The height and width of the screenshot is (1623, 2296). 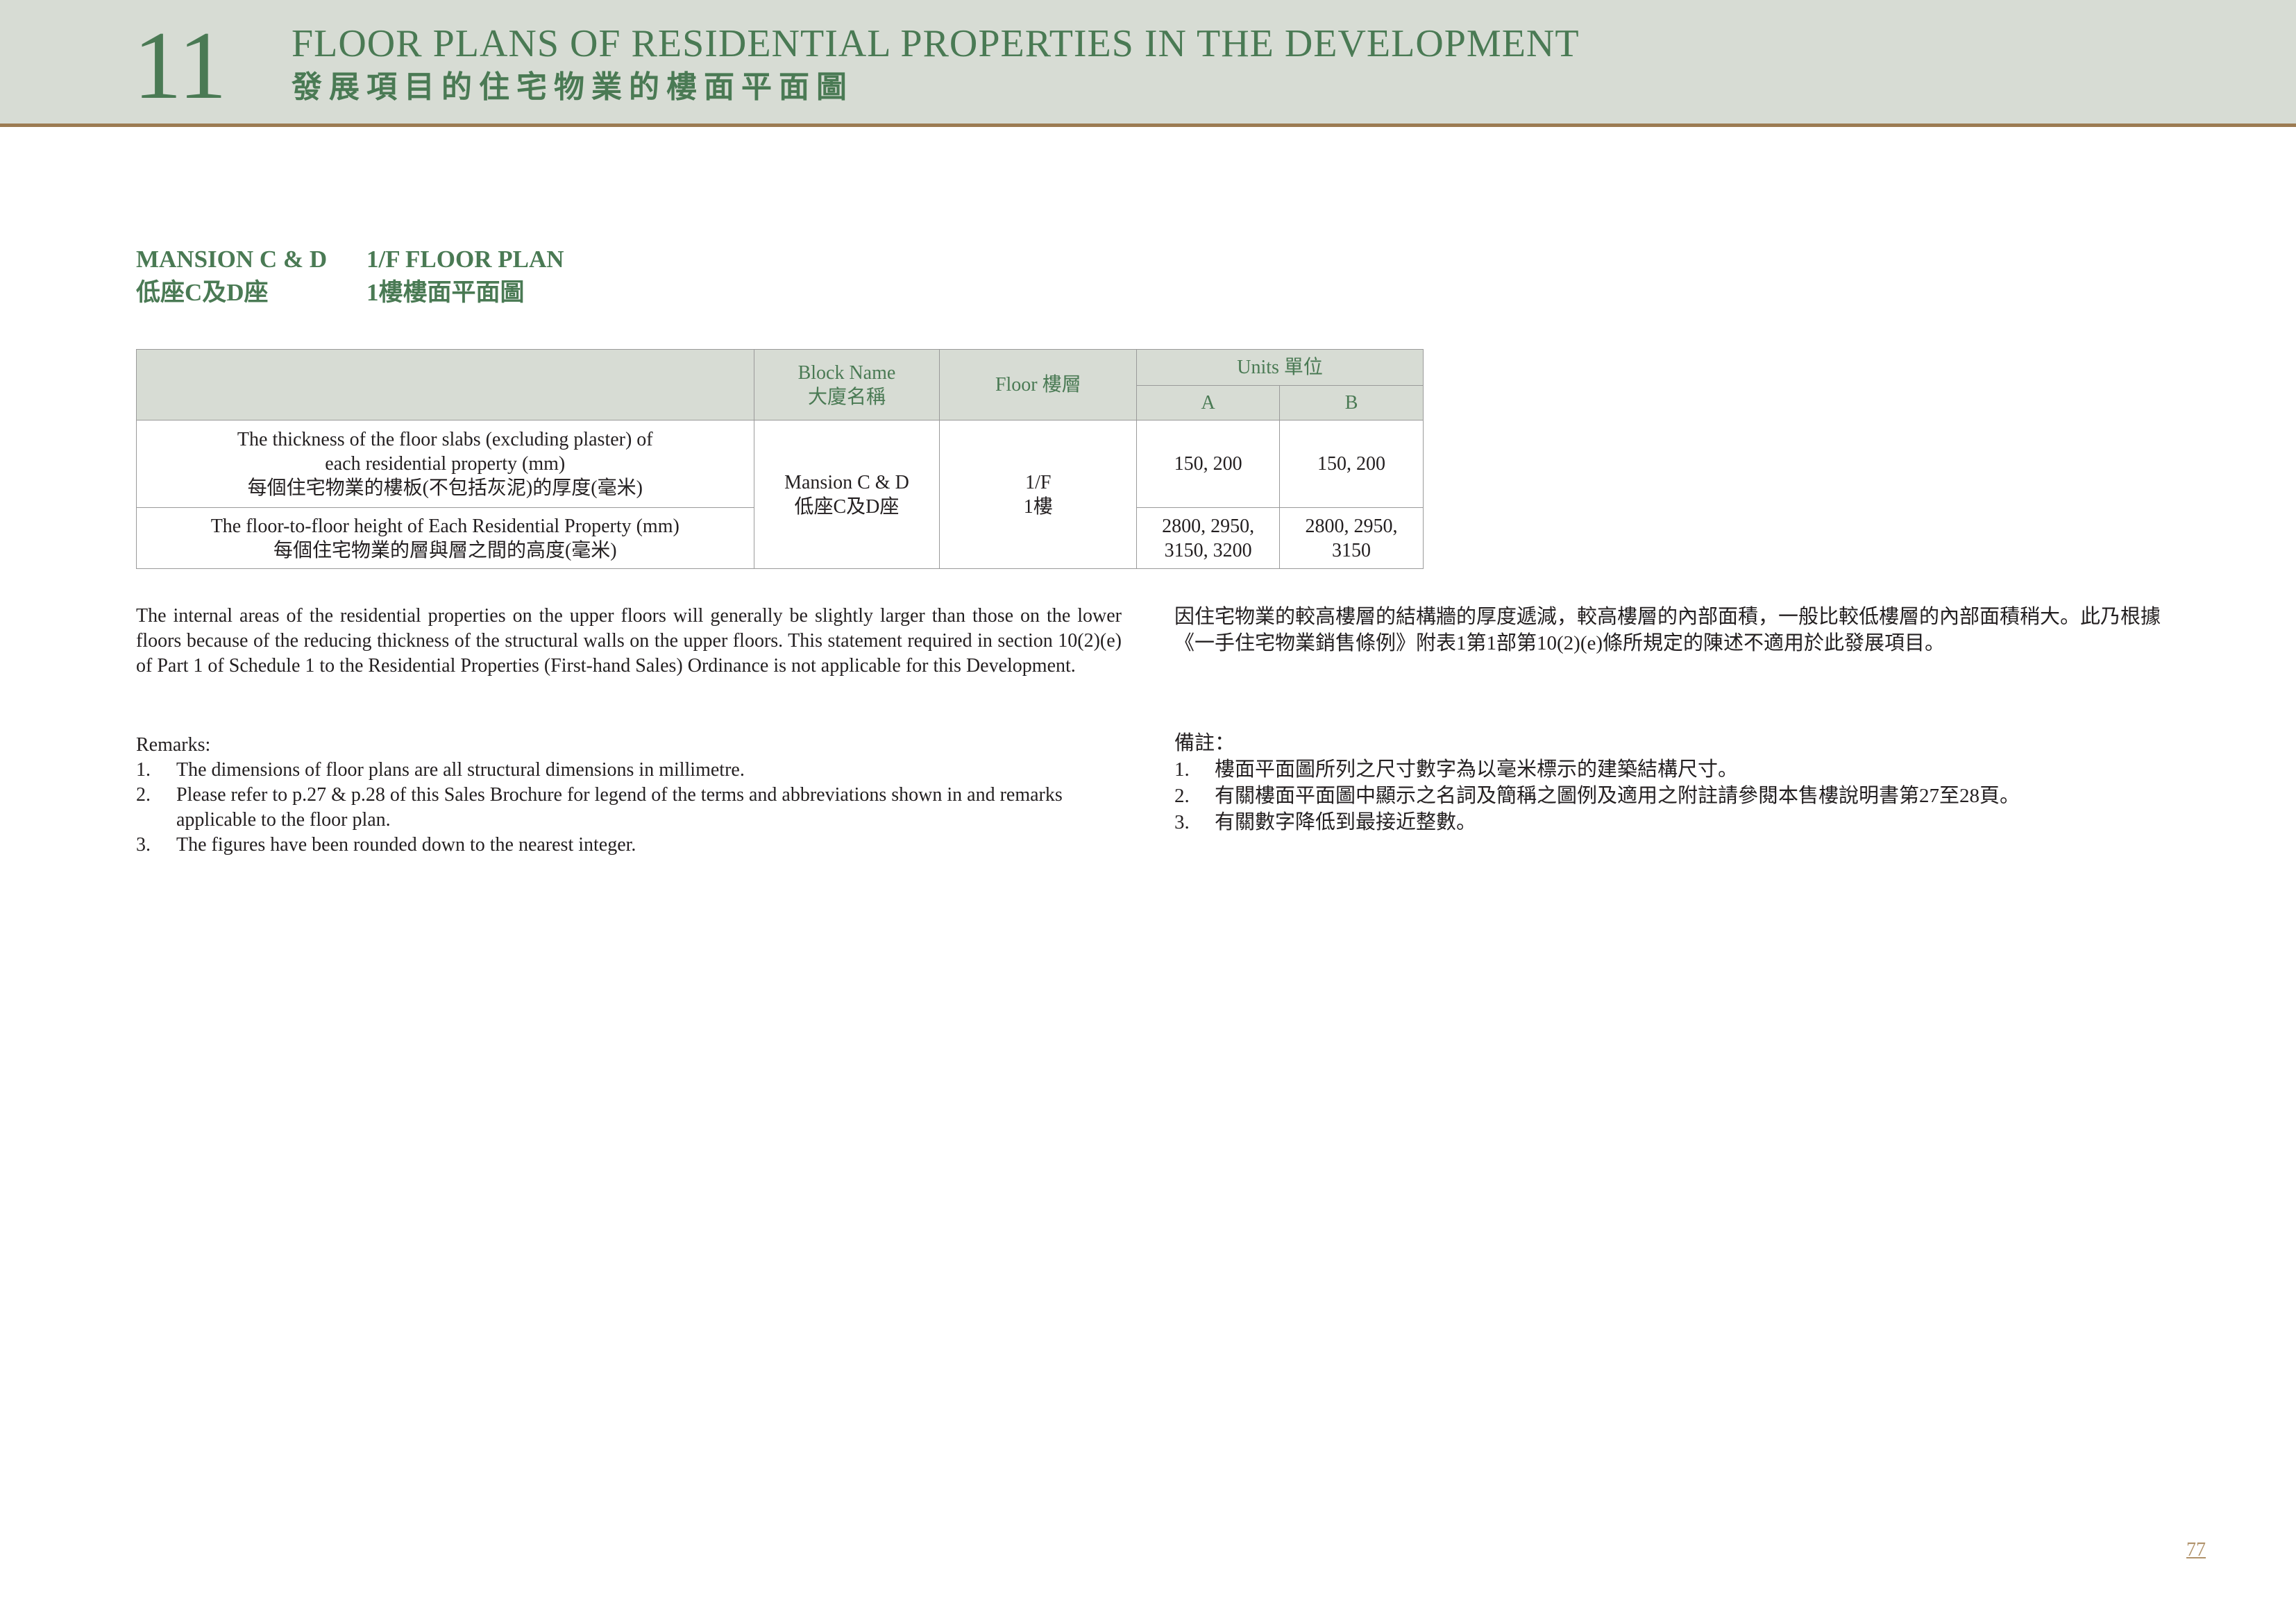 What do you see at coordinates (1208, 550) in the screenshot?
I see `floor-height-unit-a-line2: 3150, 3200` at bounding box center [1208, 550].